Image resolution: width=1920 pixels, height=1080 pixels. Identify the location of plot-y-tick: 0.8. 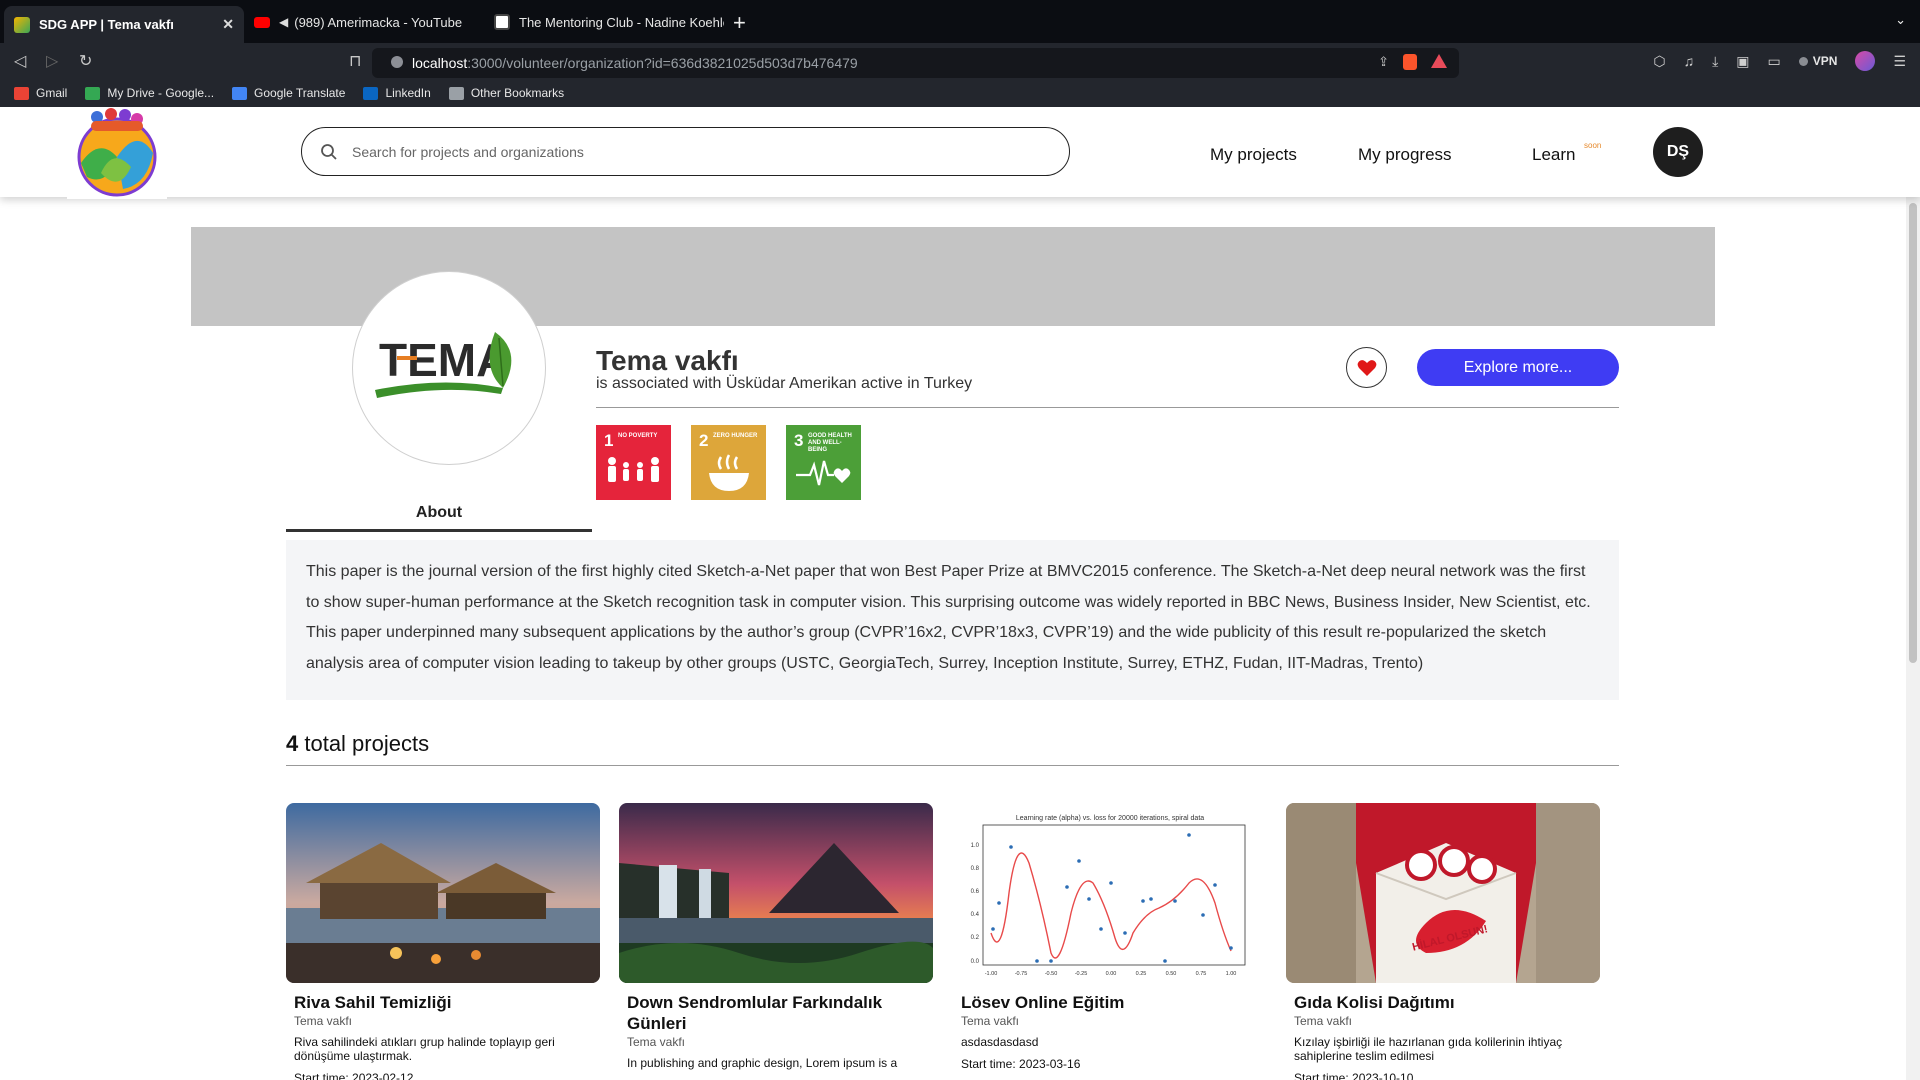
(975, 869).